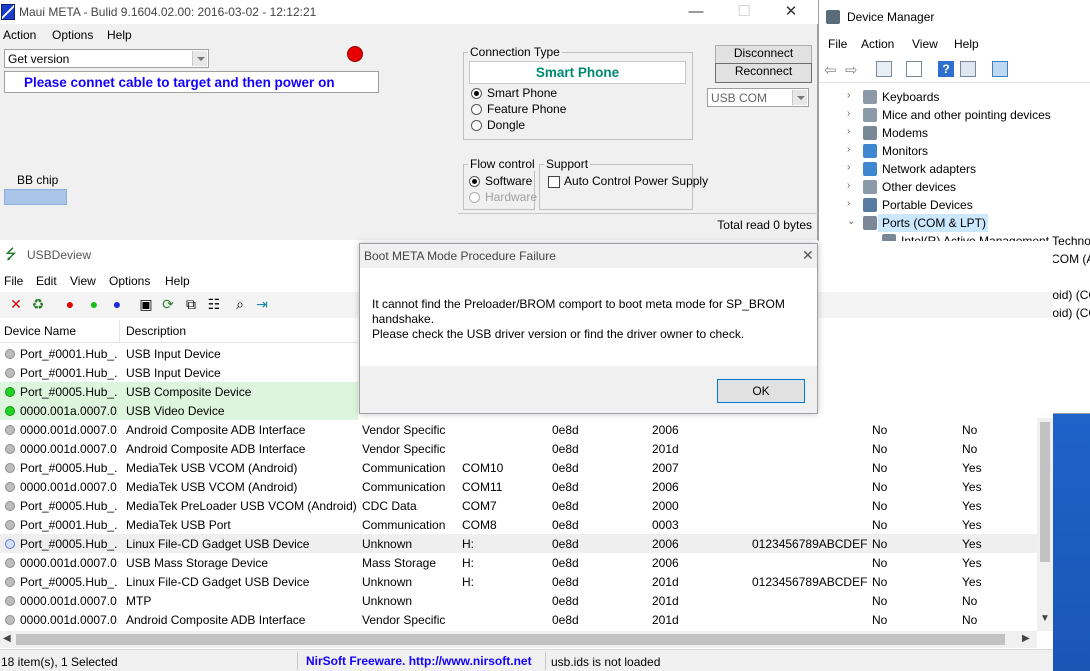 This screenshot has height=671, width=1090. I want to click on dm-menu-action: Action, so click(877, 44).